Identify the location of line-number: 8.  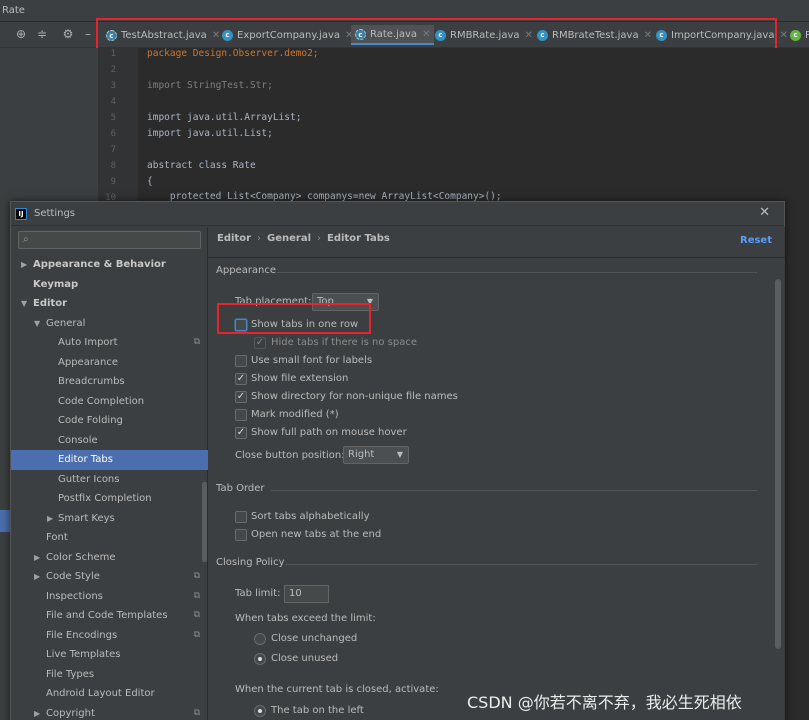
(113, 166).